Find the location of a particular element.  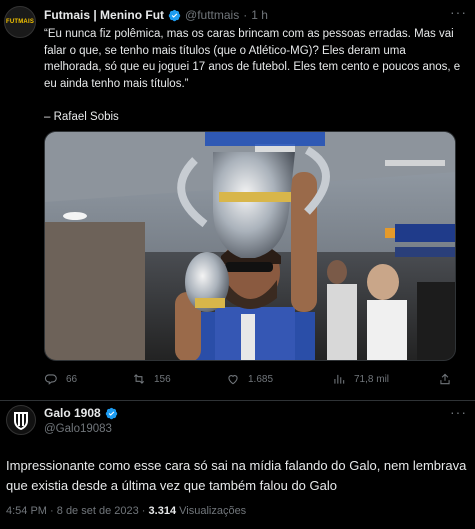

view-count: 71,8 mil is located at coordinates (372, 379).